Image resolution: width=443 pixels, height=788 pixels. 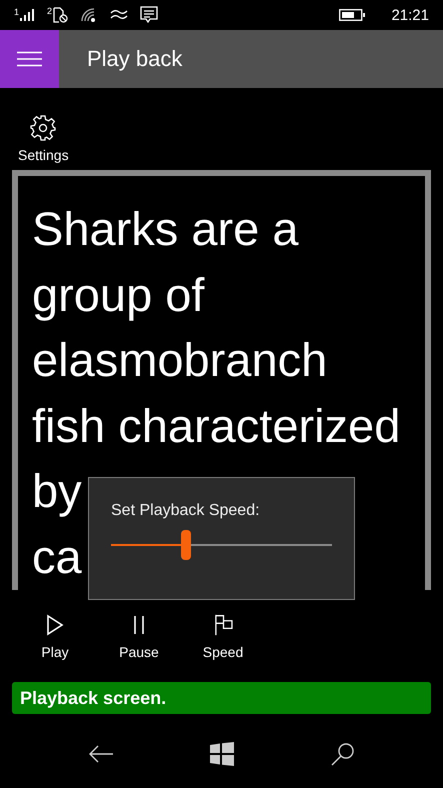 I want to click on sim-number: 2, so click(x=49, y=11).